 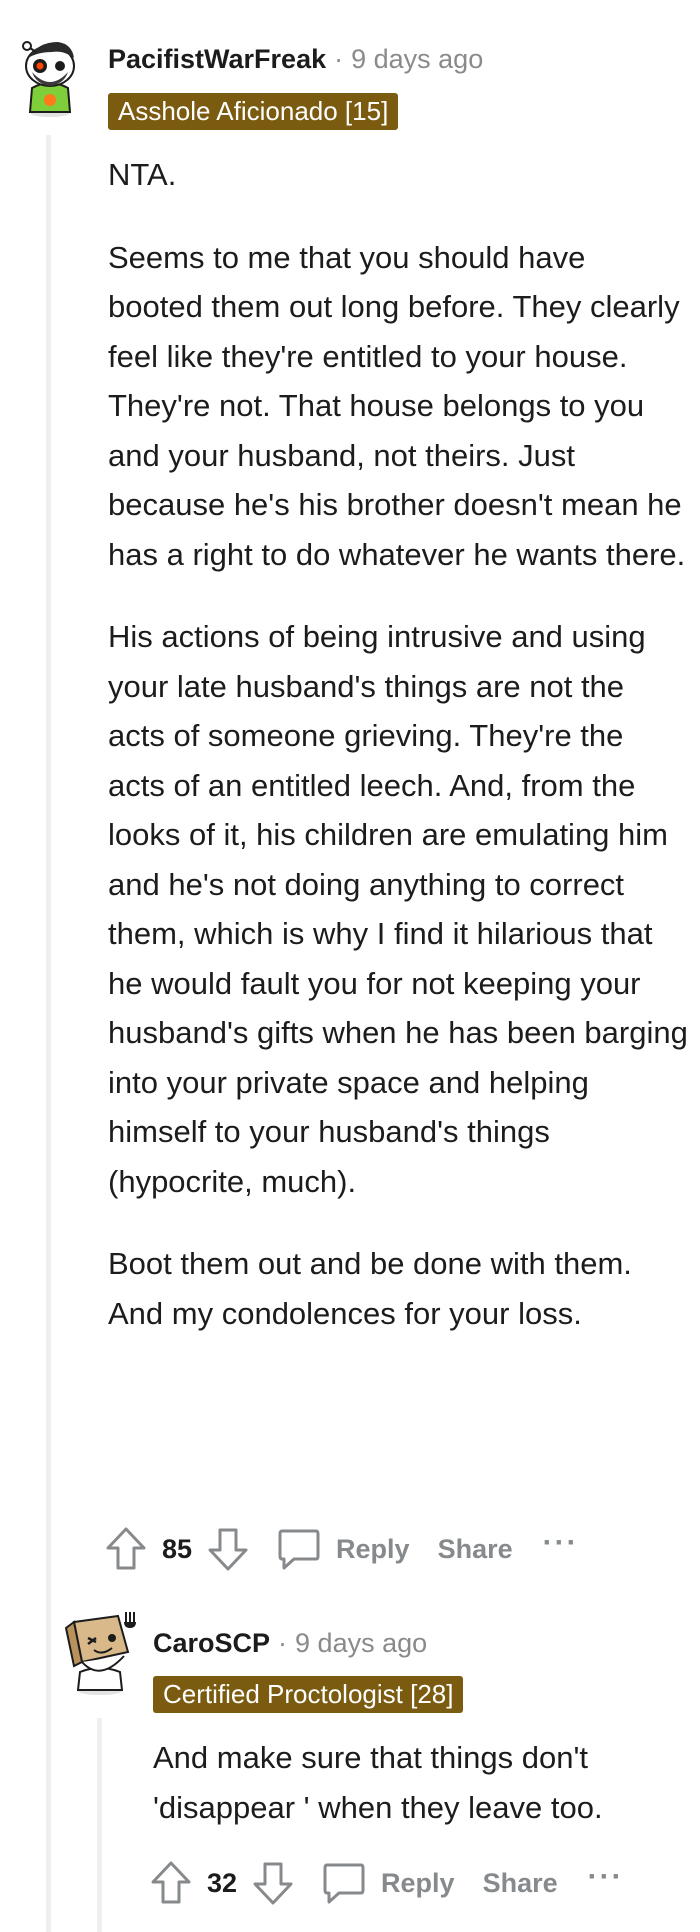 What do you see at coordinates (177, 1548) in the screenshot?
I see `vote-count: 85` at bounding box center [177, 1548].